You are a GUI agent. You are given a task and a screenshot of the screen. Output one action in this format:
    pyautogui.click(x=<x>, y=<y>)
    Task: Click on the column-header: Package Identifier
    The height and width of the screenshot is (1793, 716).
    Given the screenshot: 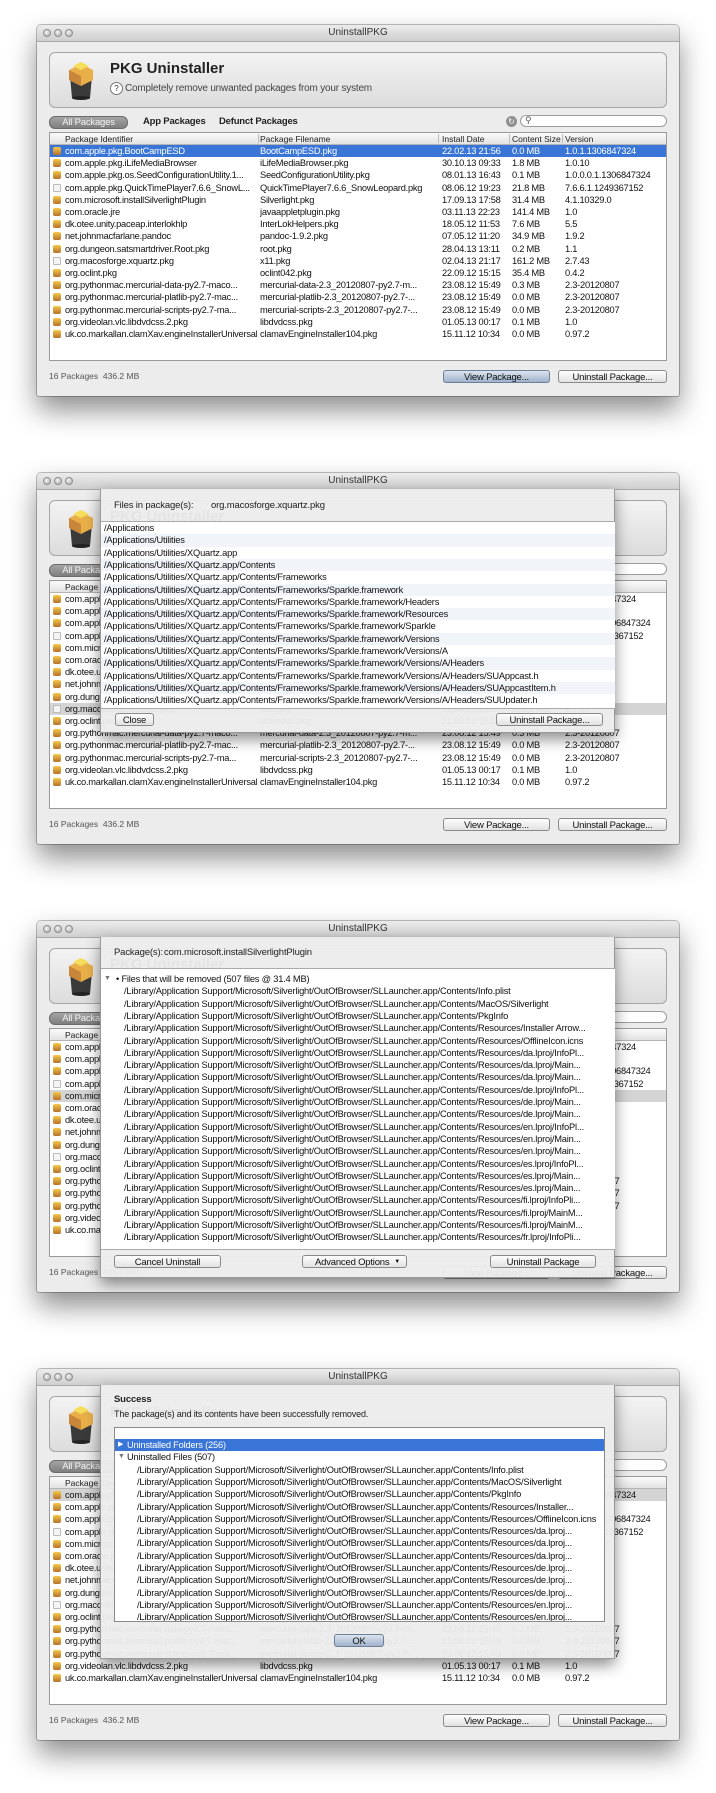 What is the action you would take?
    pyautogui.click(x=99, y=139)
    